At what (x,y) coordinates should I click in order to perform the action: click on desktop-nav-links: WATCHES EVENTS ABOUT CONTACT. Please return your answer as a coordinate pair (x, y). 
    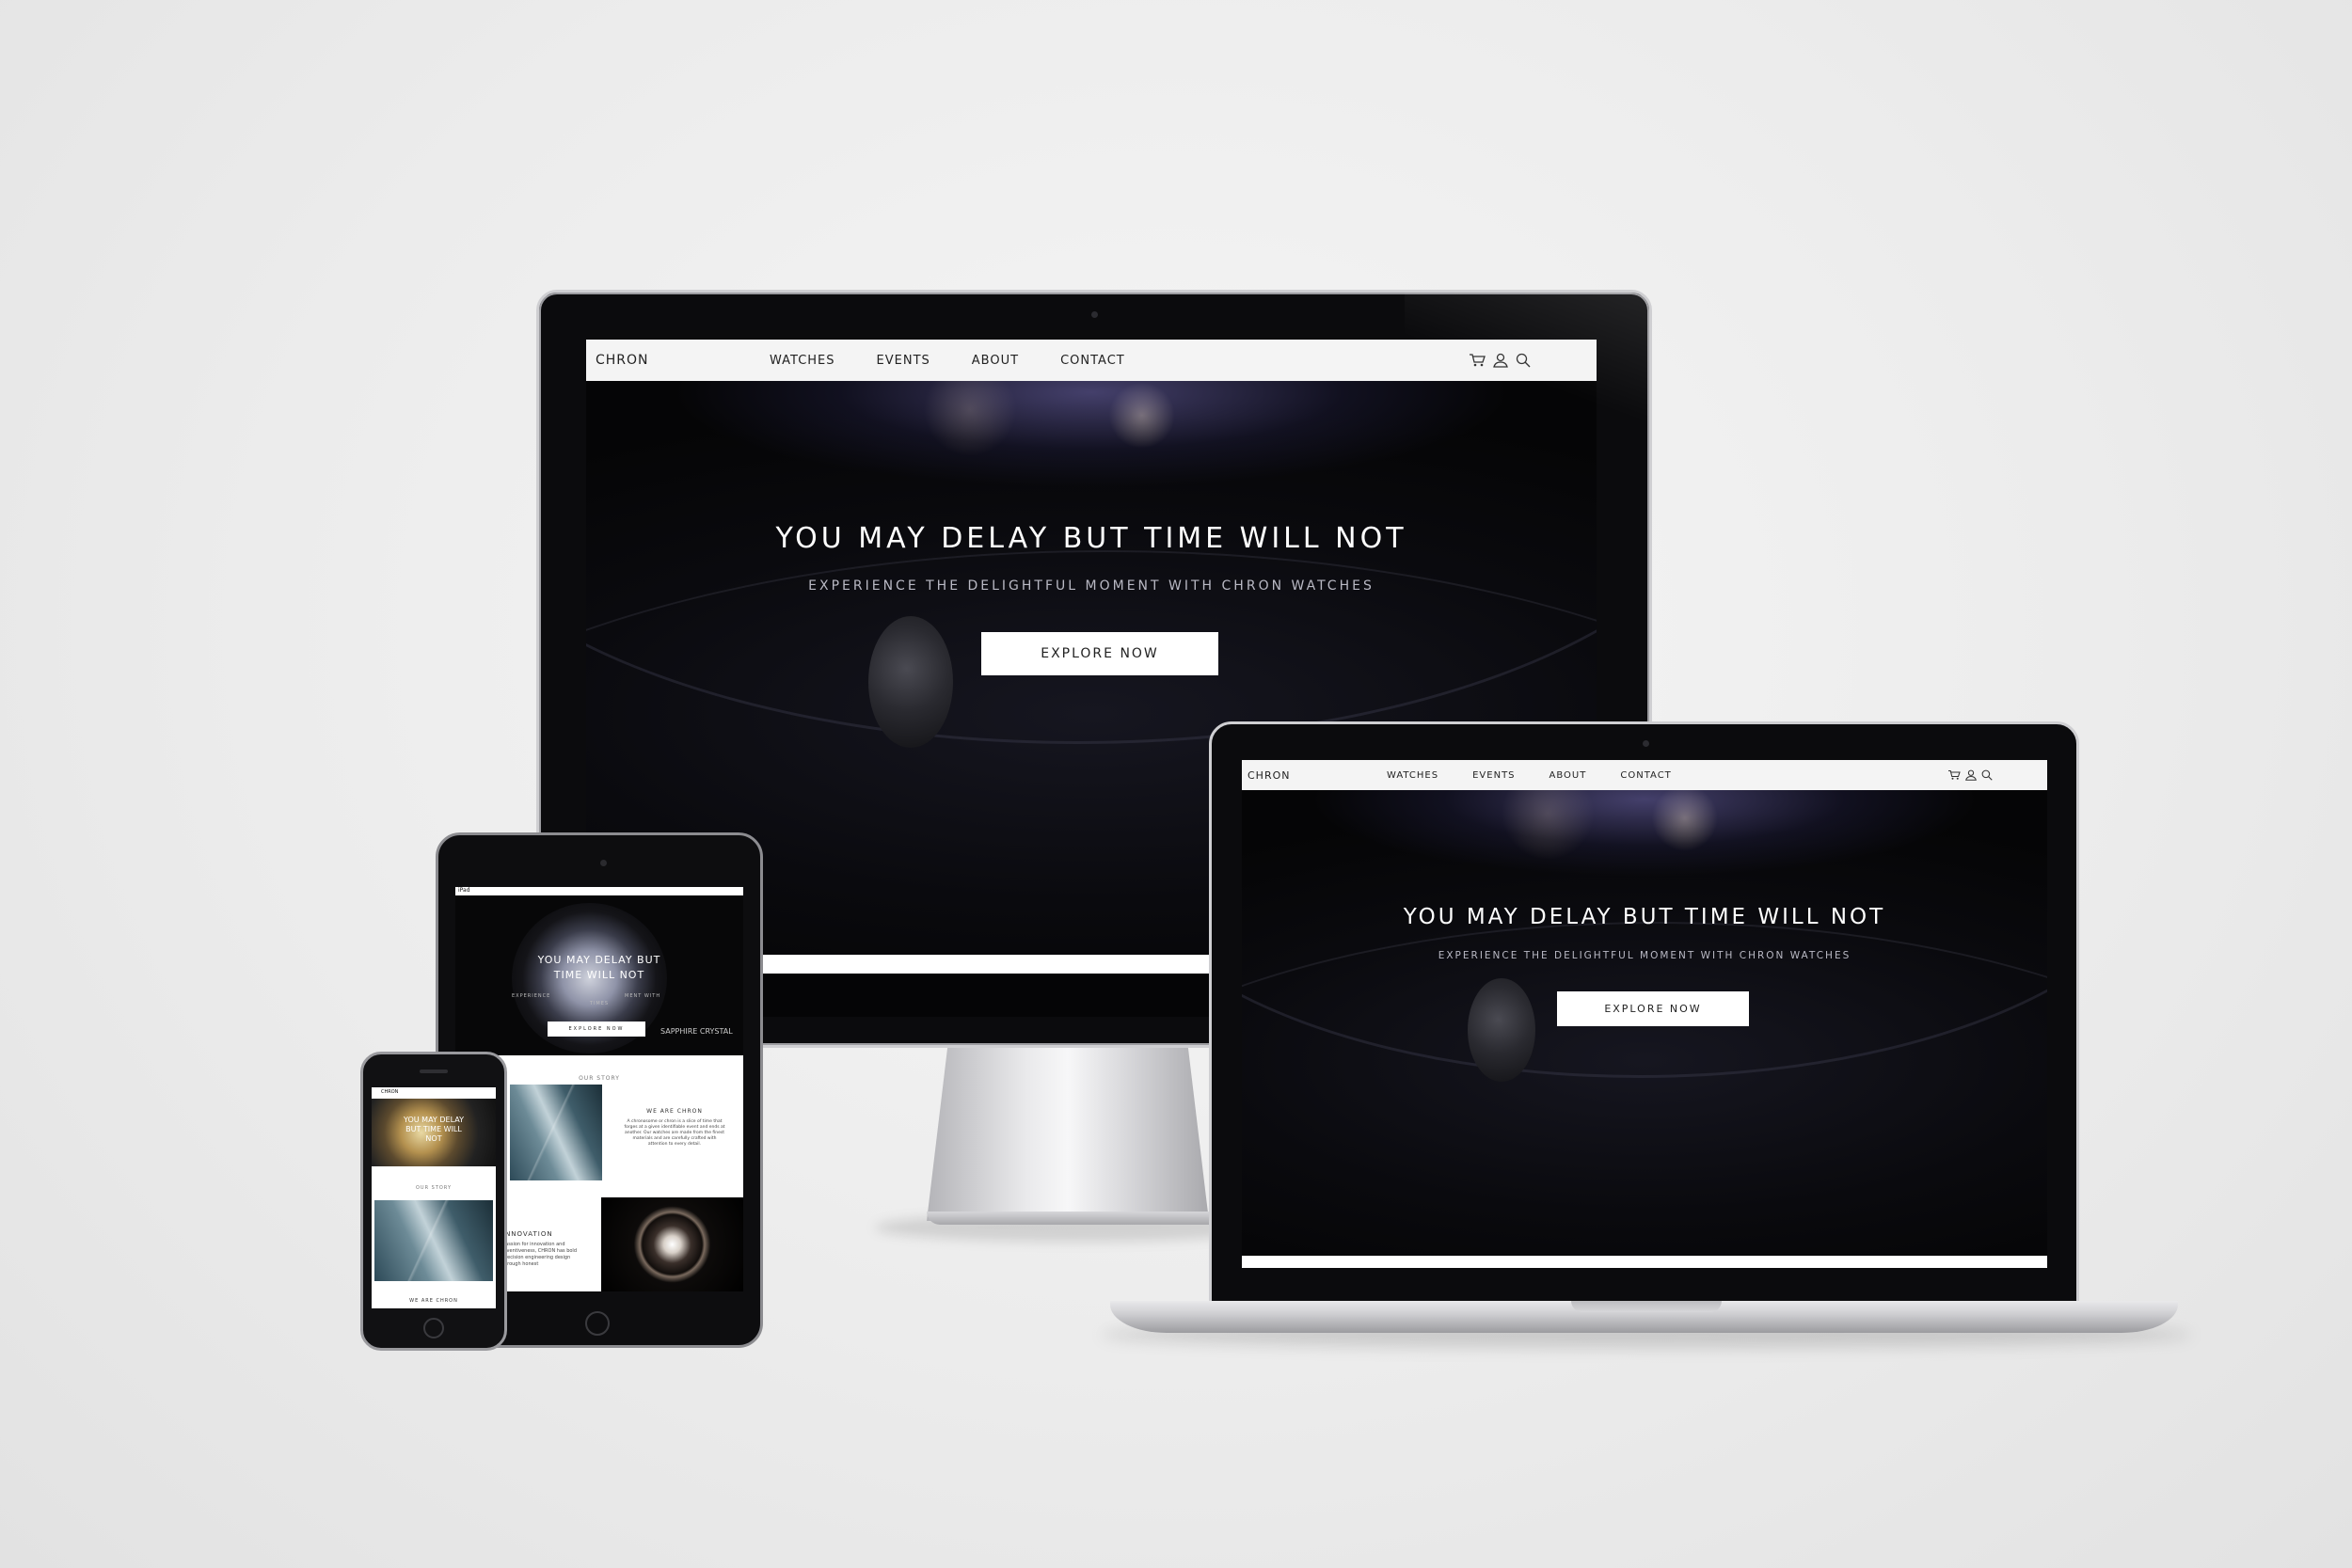
    Looking at the image, I should click on (947, 361).